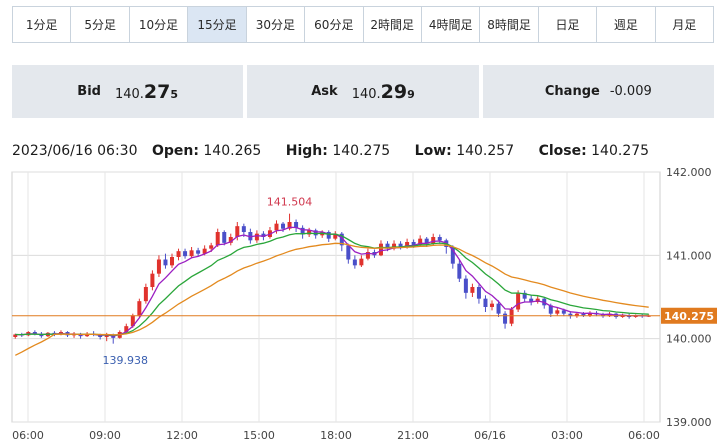  Describe the element at coordinates (157, 91) in the screenshot. I see `bid-big: 27` at that location.